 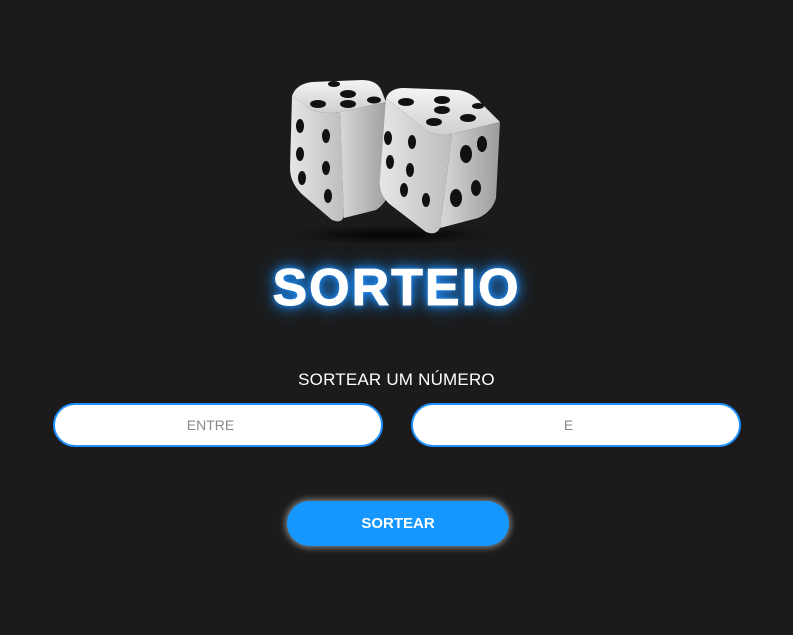 I want to click on draw-button: SORTEAR, so click(x=398, y=523).